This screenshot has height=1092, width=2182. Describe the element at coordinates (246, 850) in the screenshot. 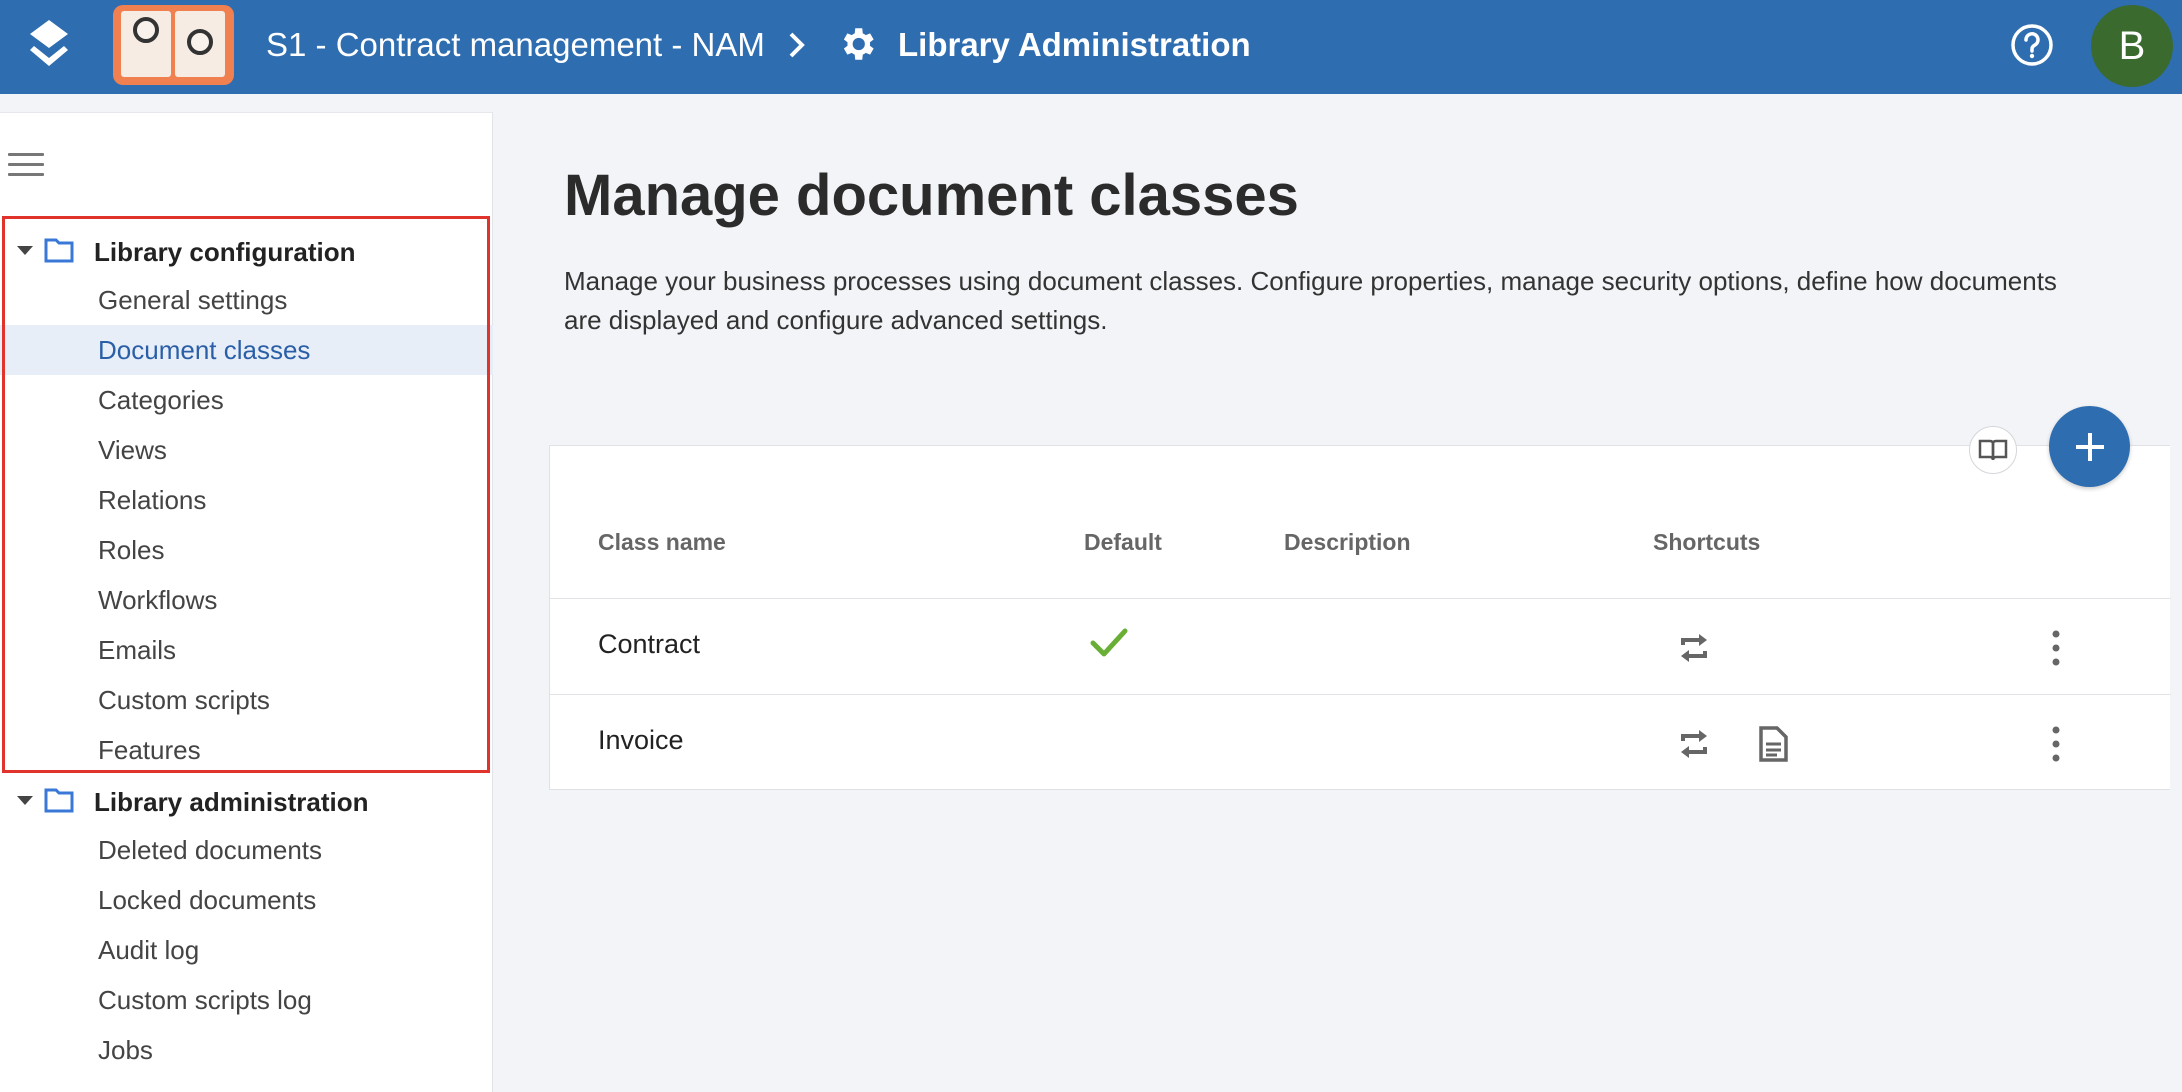

I see `sidebar-item-deleted-documents: Deleted documents` at that location.